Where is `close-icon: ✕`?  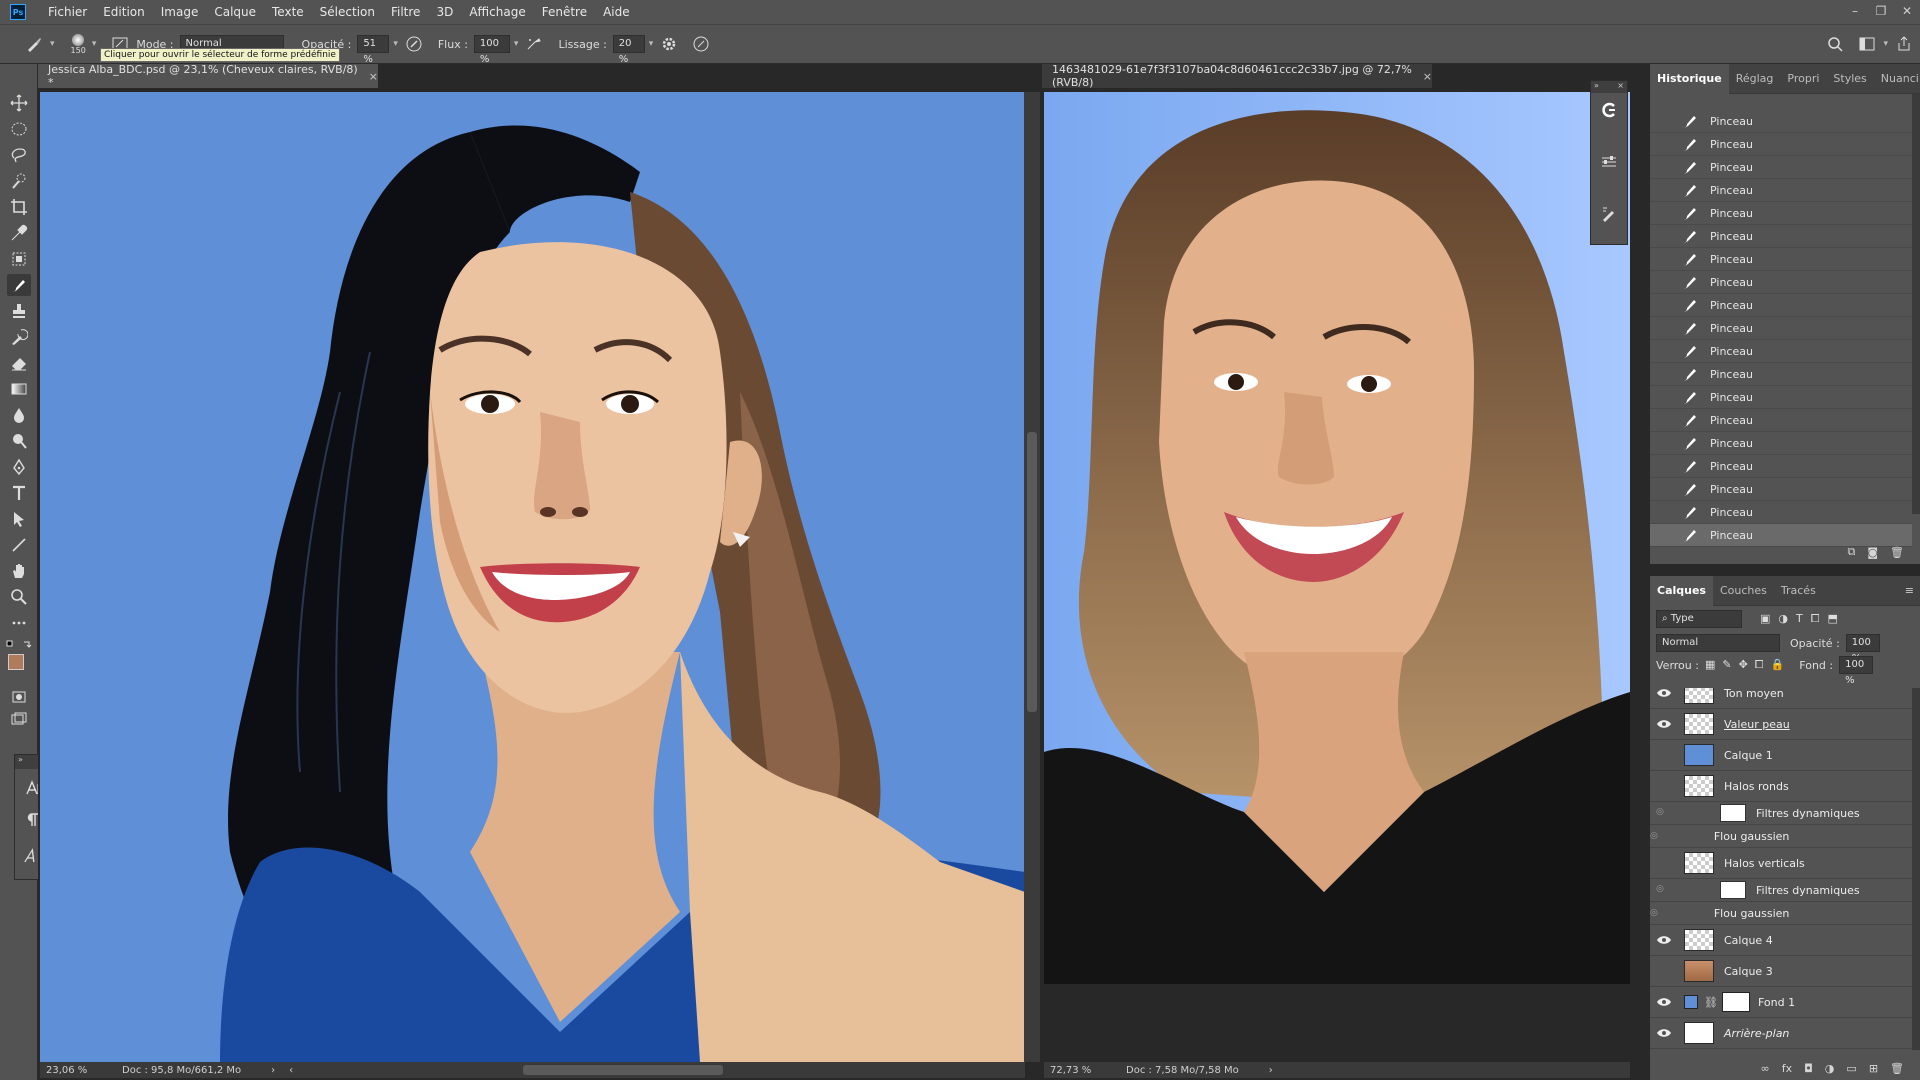
close-icon: ✕ is located at coordinates (1907, 12).